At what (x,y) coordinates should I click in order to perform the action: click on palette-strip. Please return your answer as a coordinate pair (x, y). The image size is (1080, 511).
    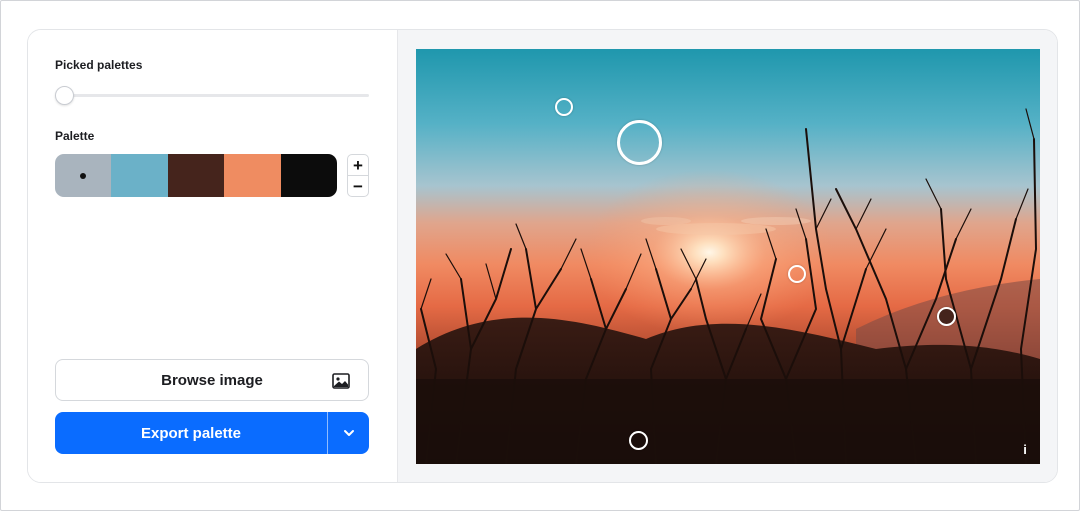
    Looking at the image, I should click on (196, 175).